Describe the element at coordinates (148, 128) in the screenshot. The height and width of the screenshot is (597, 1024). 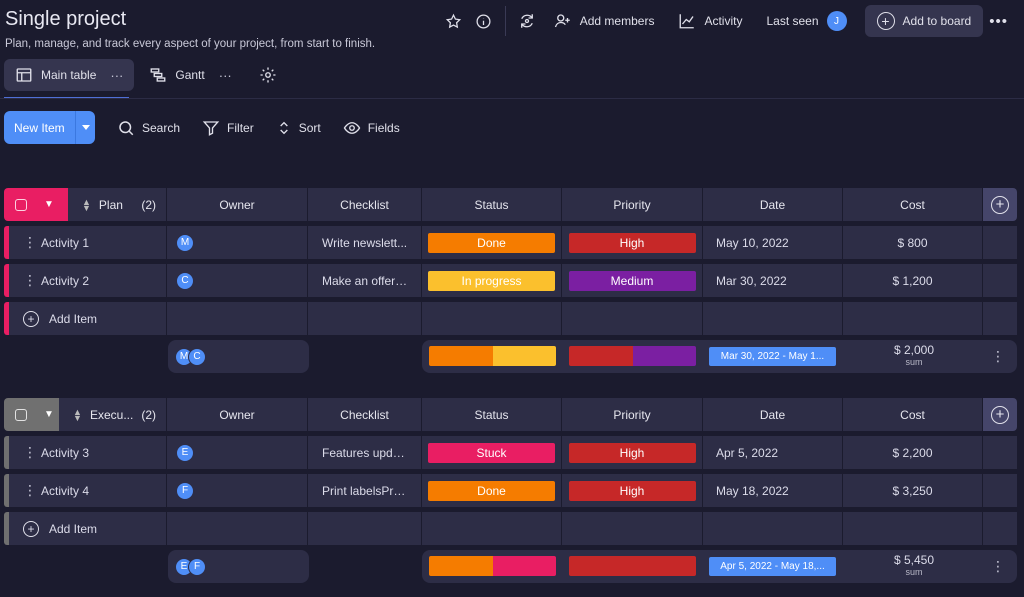
I see `search-button: Search` at that location.